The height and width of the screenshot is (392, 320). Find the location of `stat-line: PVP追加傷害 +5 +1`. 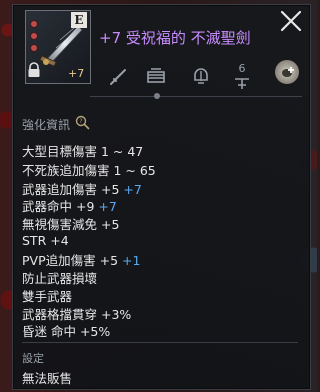

stat-line: PVP追加傷害 +5 +1 is located at coordinates (81, 260).